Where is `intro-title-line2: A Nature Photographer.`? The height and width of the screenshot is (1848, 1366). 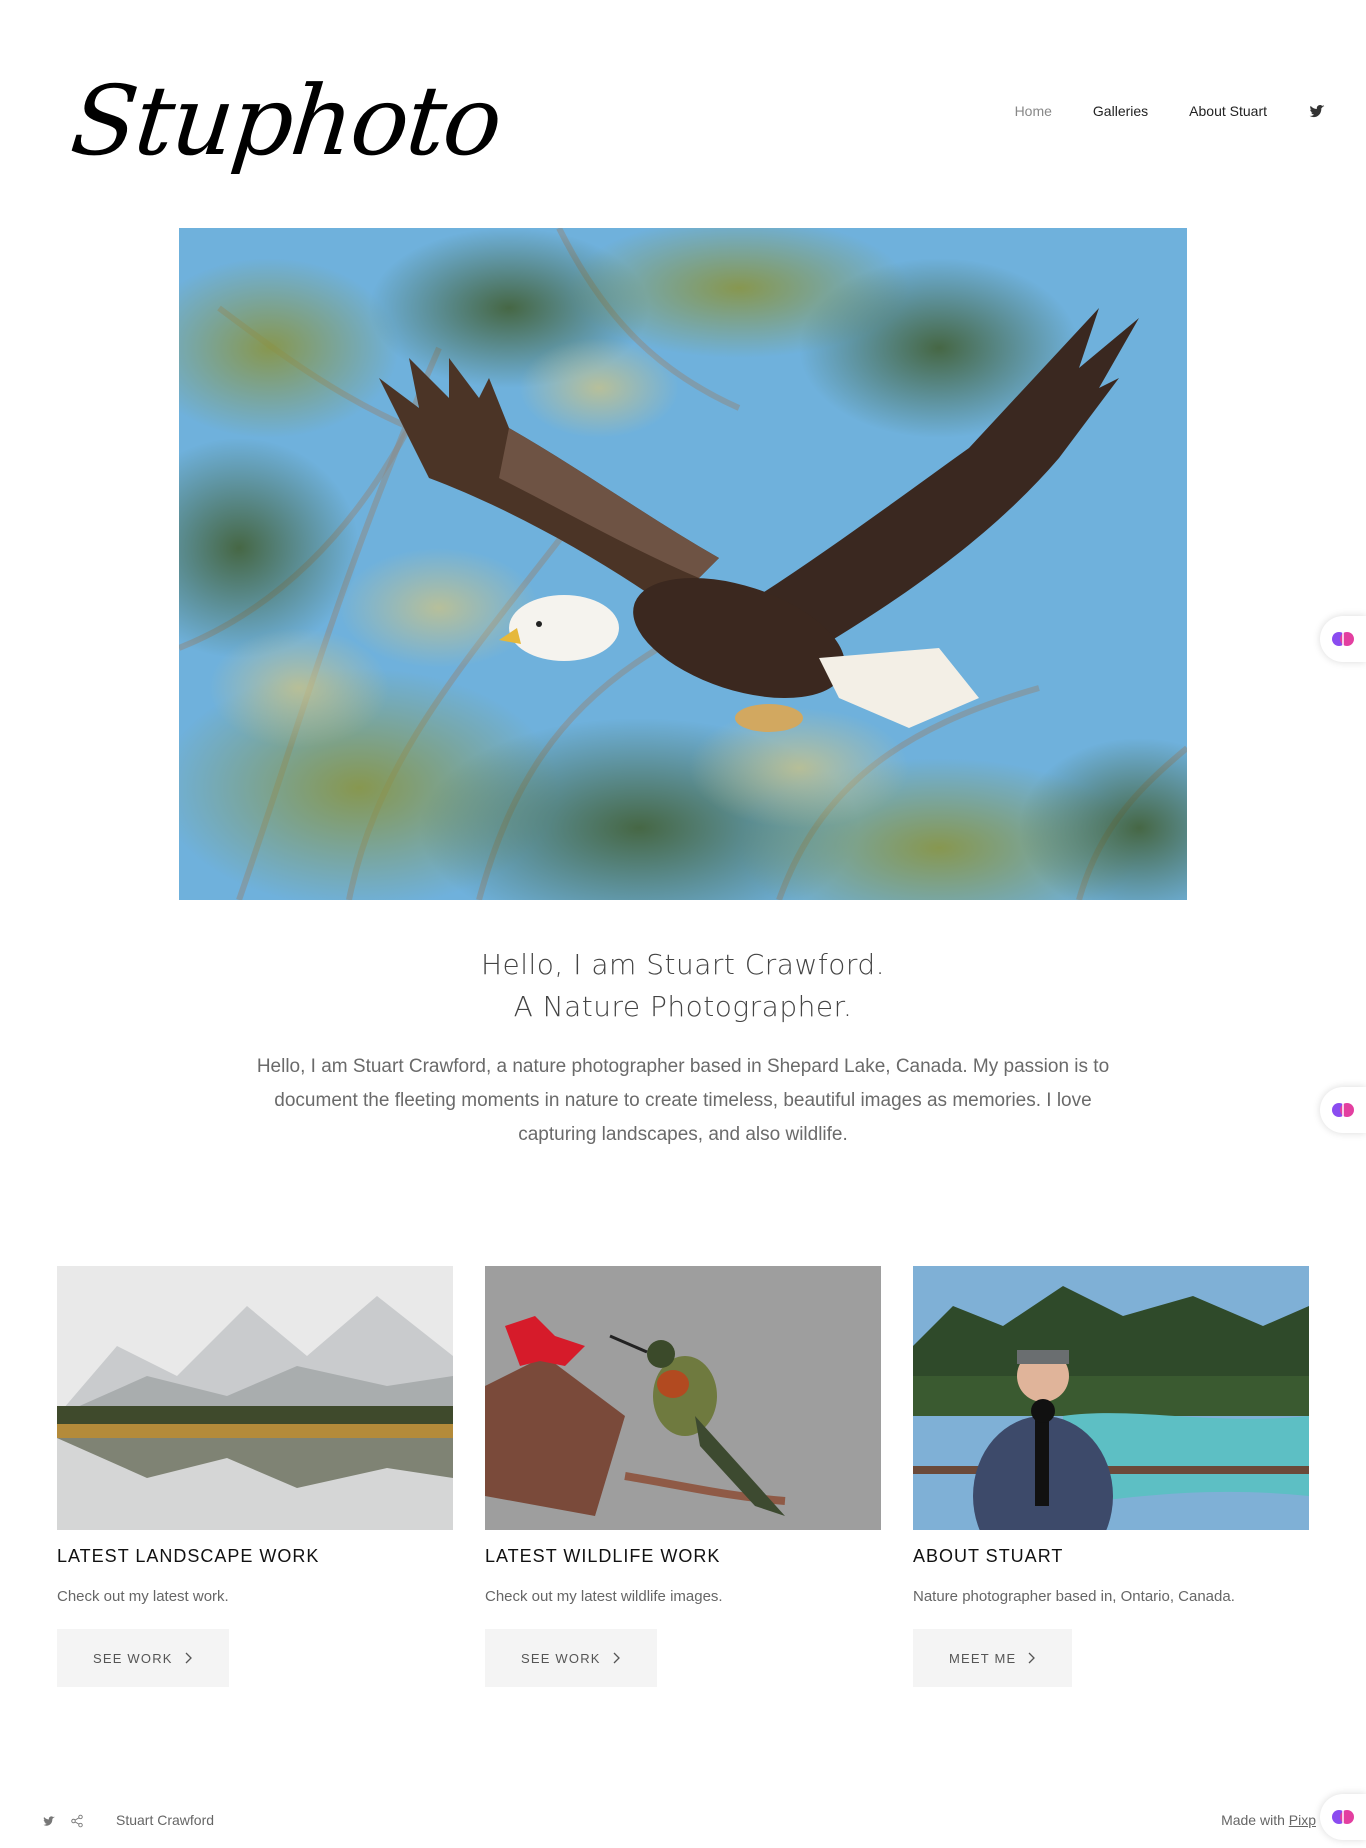
intro-title-line2: A Nature Photographer. is located at coordinates (683, 1006).